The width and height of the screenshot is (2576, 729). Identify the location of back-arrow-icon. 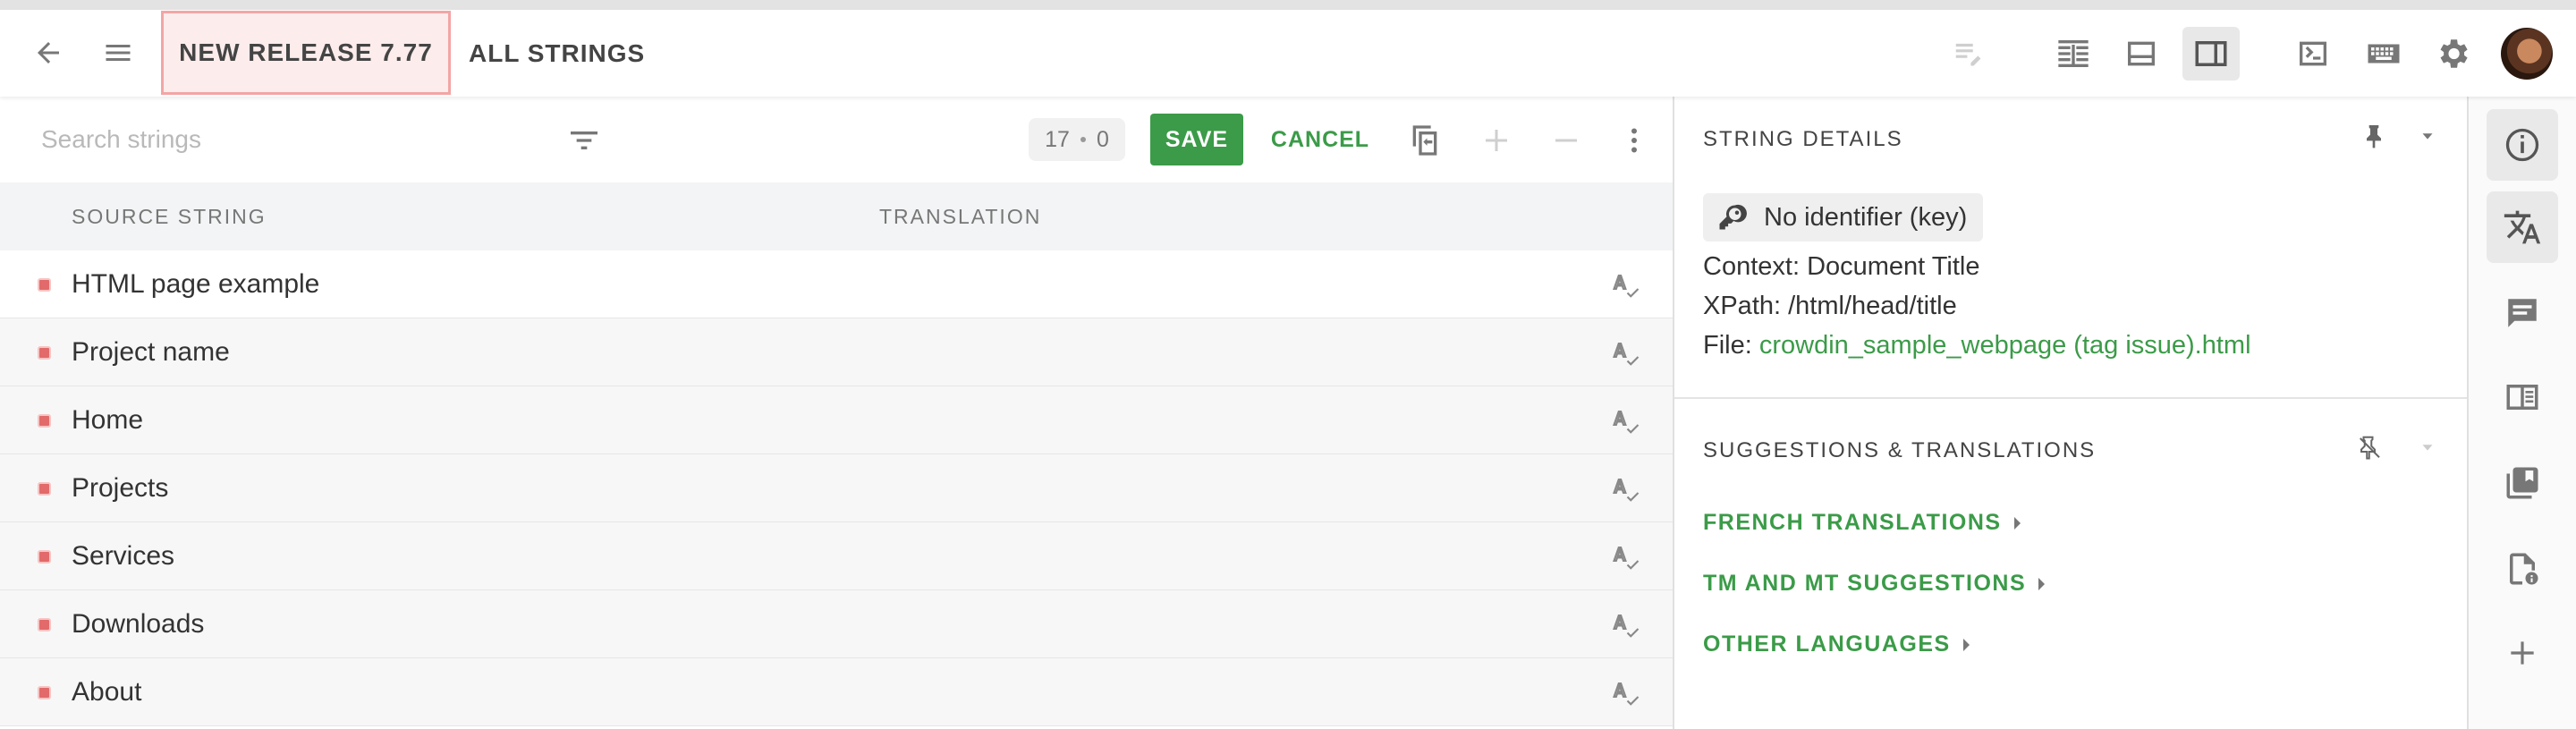
(48, 53).